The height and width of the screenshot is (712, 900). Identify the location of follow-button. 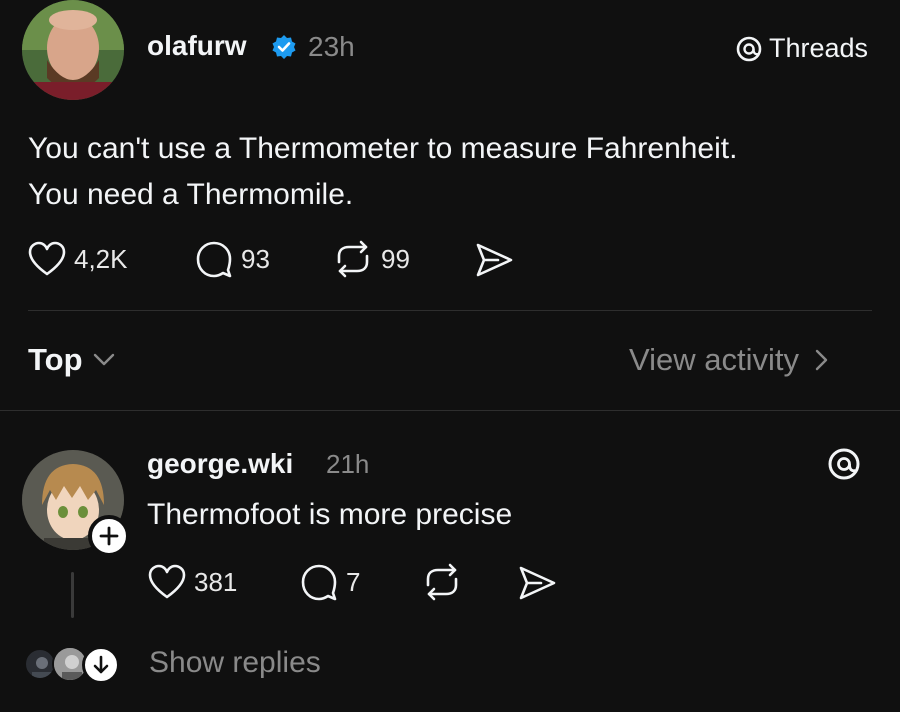
(109, 536).